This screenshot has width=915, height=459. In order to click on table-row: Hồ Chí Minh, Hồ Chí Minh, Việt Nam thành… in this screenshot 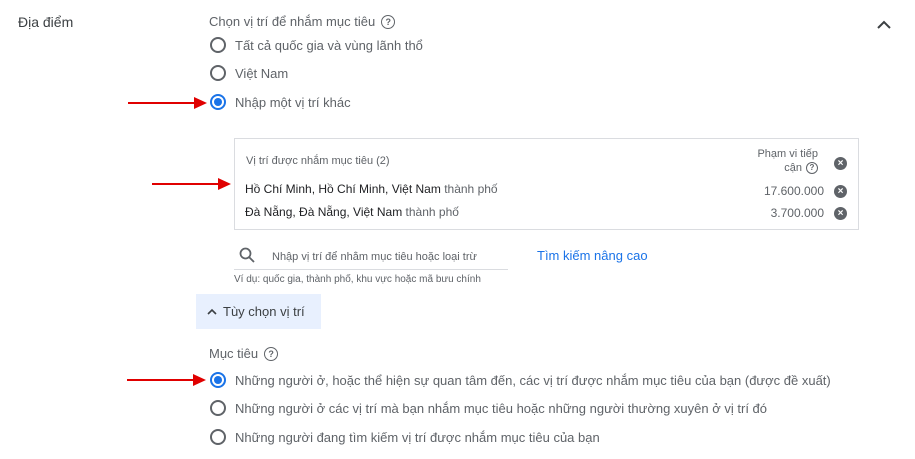, I will do `click(371, 189)`.